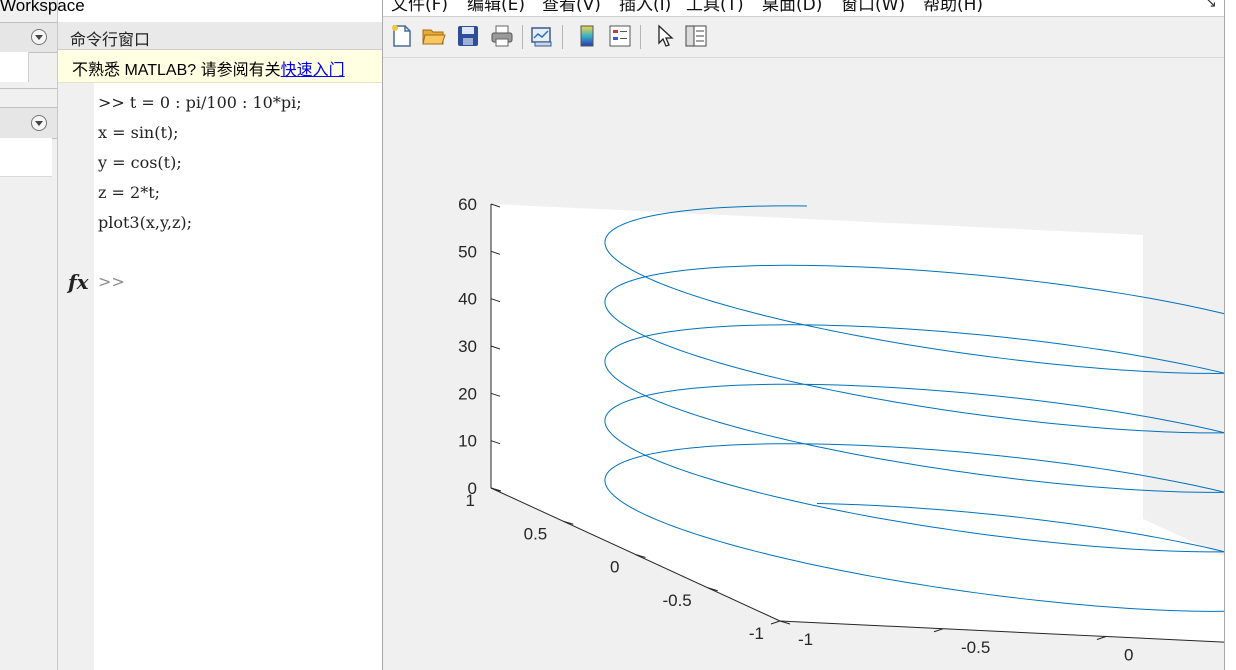 The height and width of the screenshot is (670, 1236). I want to click on colorbar-icon, so click(587, 36).